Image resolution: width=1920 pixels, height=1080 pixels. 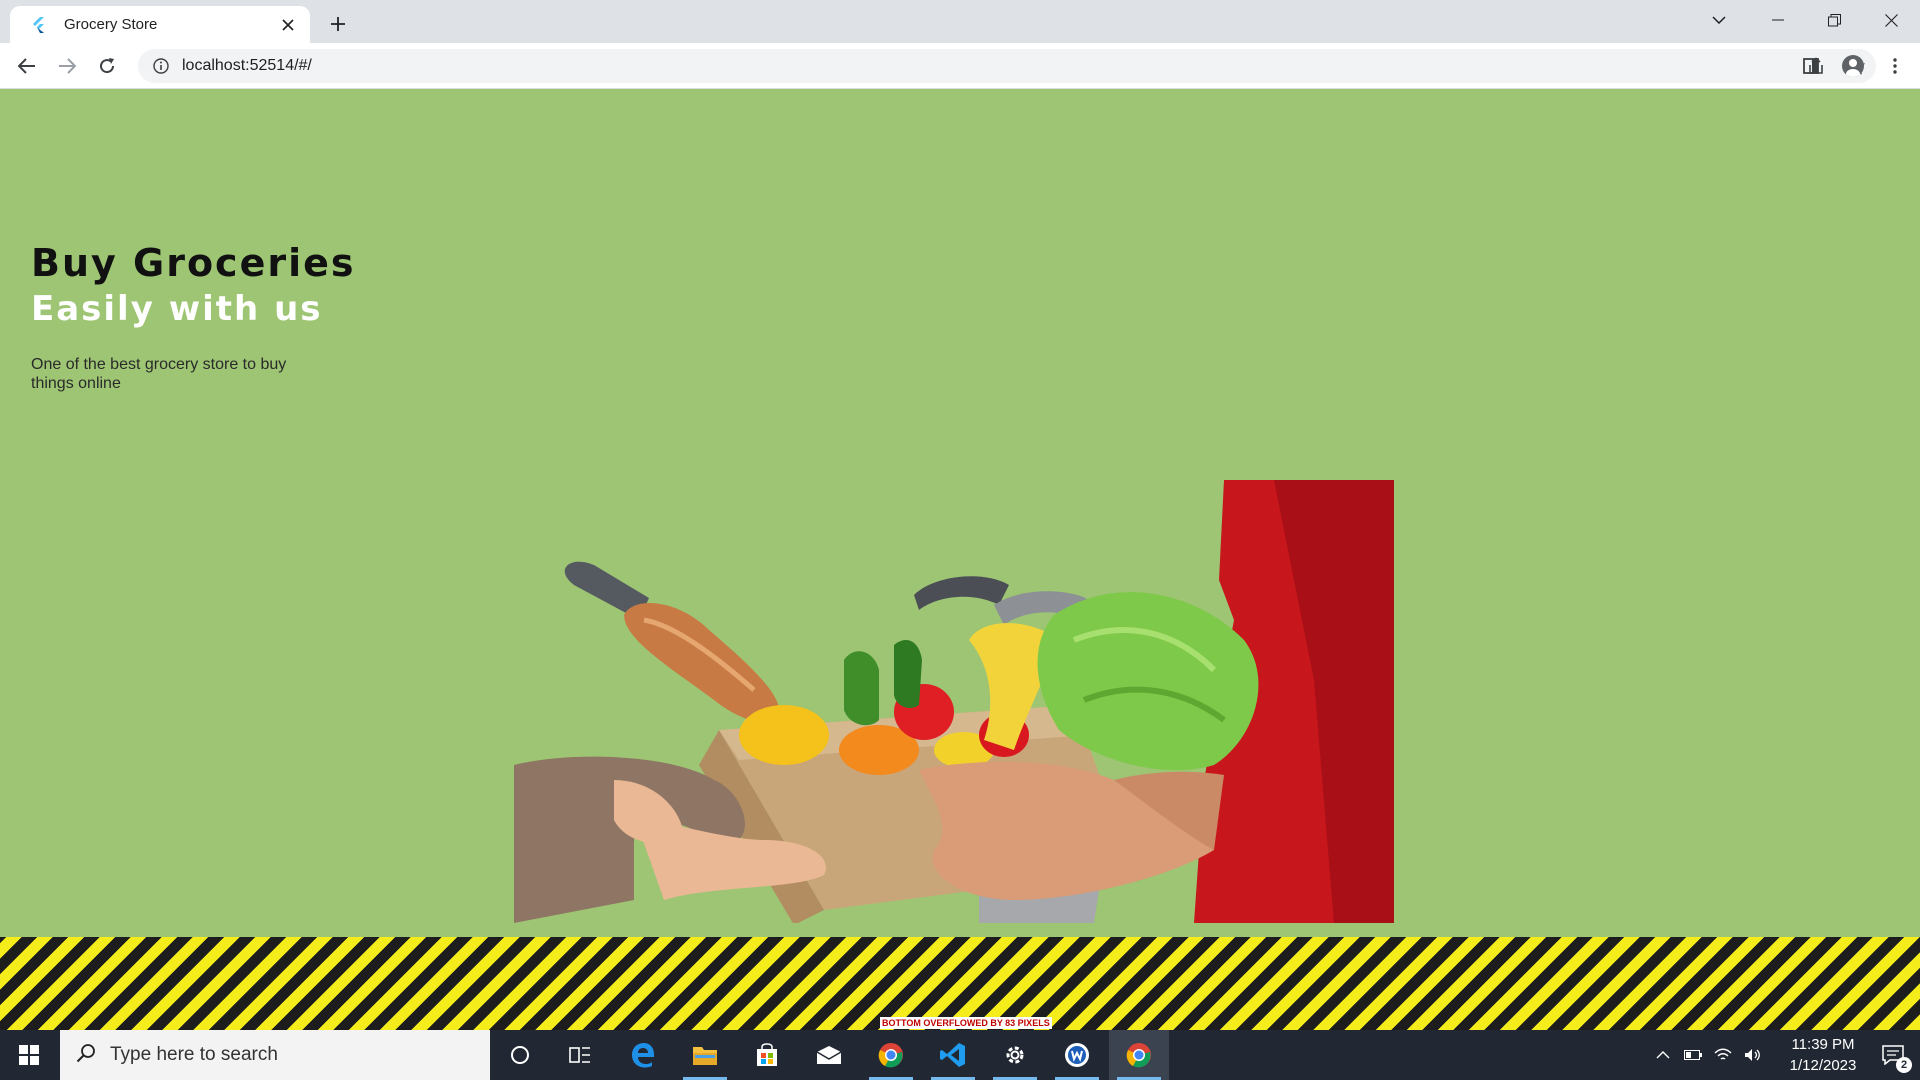 What do you see at coordinates (1693, 1055) in the screenshot?
I see `battery-icon` at bounding box center [1693, 1055].